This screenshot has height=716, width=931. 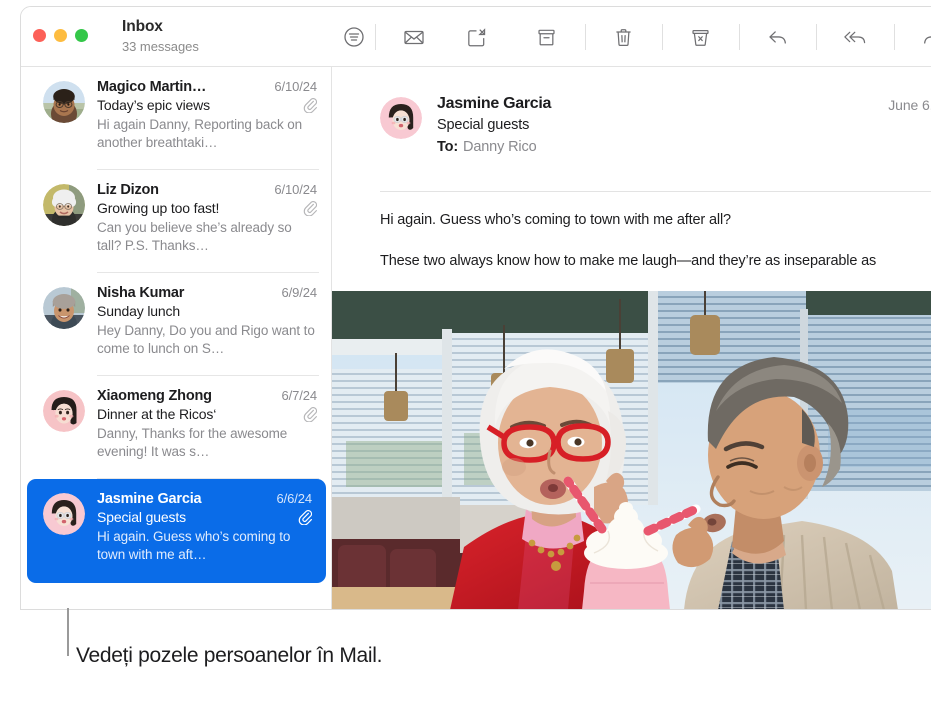 I want to click on archive-icon, so click(x=546, y=37).